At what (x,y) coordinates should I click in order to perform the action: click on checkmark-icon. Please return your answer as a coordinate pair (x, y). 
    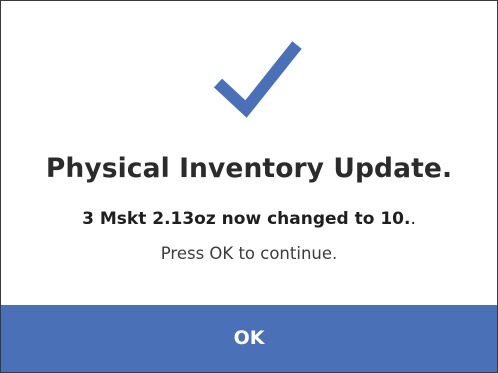
    Looking at the image, I should click on (257, 79).